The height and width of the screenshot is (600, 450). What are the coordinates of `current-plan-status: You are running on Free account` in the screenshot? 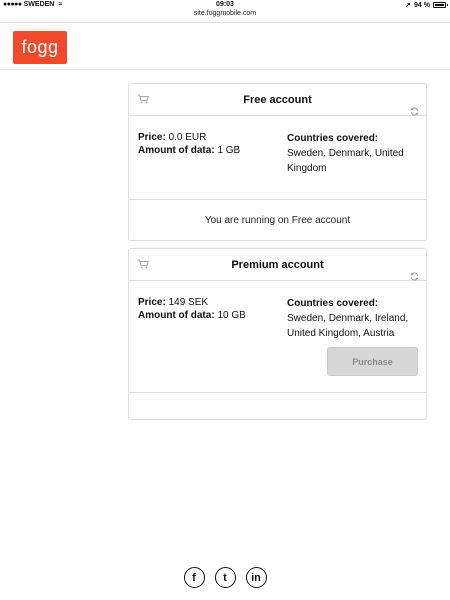 It's located at (277, 220).